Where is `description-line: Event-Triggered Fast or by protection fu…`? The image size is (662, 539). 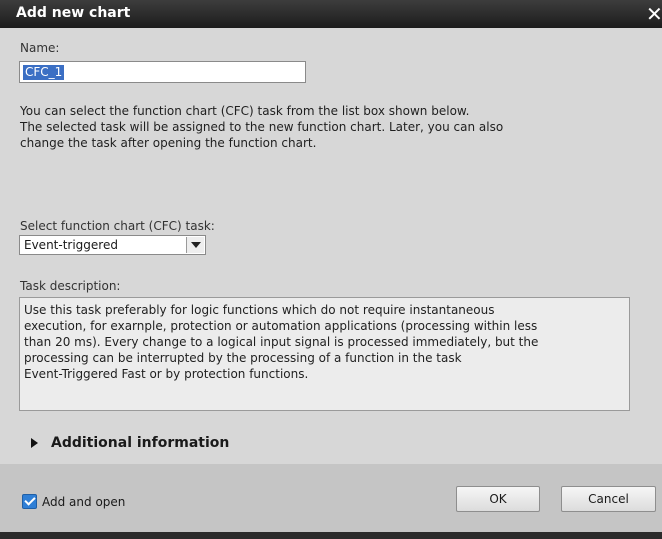
description-line: Event-Triggered Fast or by protection fu… is located at coordinates (166, 374).